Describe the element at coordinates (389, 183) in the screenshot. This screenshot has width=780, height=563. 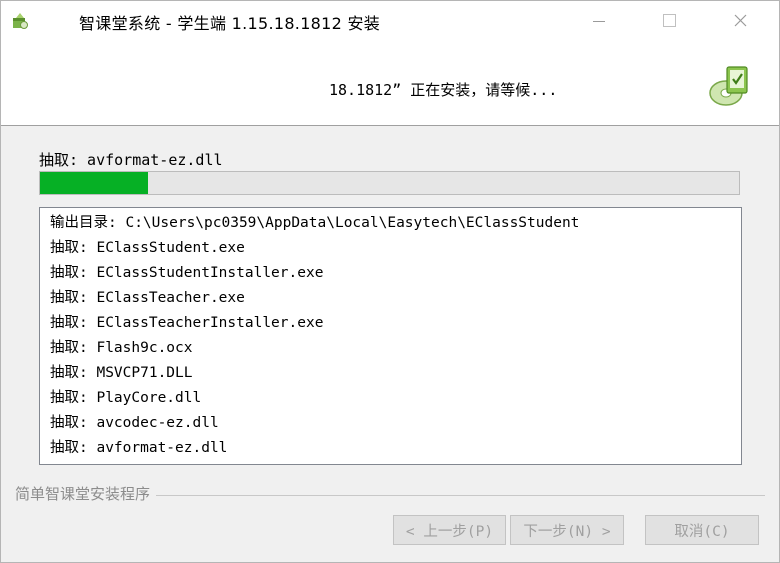
I see `install-progress-bar` at that location.